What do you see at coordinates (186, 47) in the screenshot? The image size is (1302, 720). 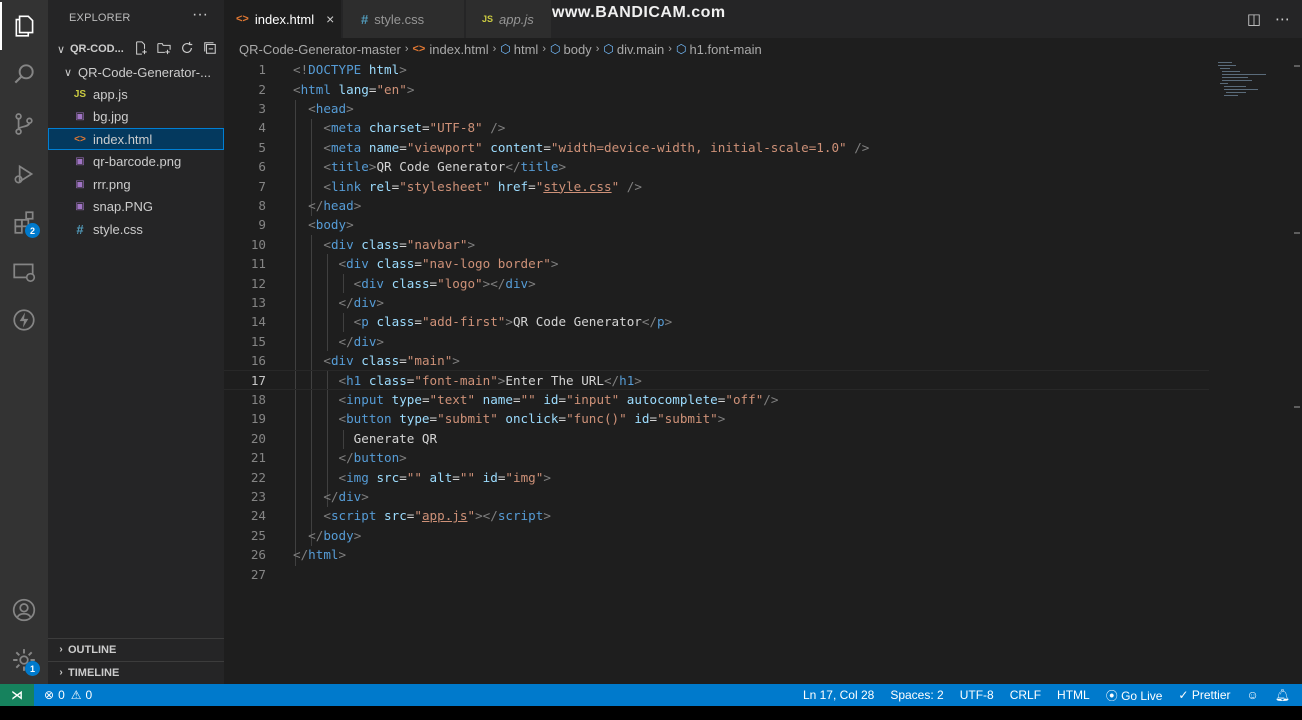 I see `refresh-icon` at bounding box center [186, 47].